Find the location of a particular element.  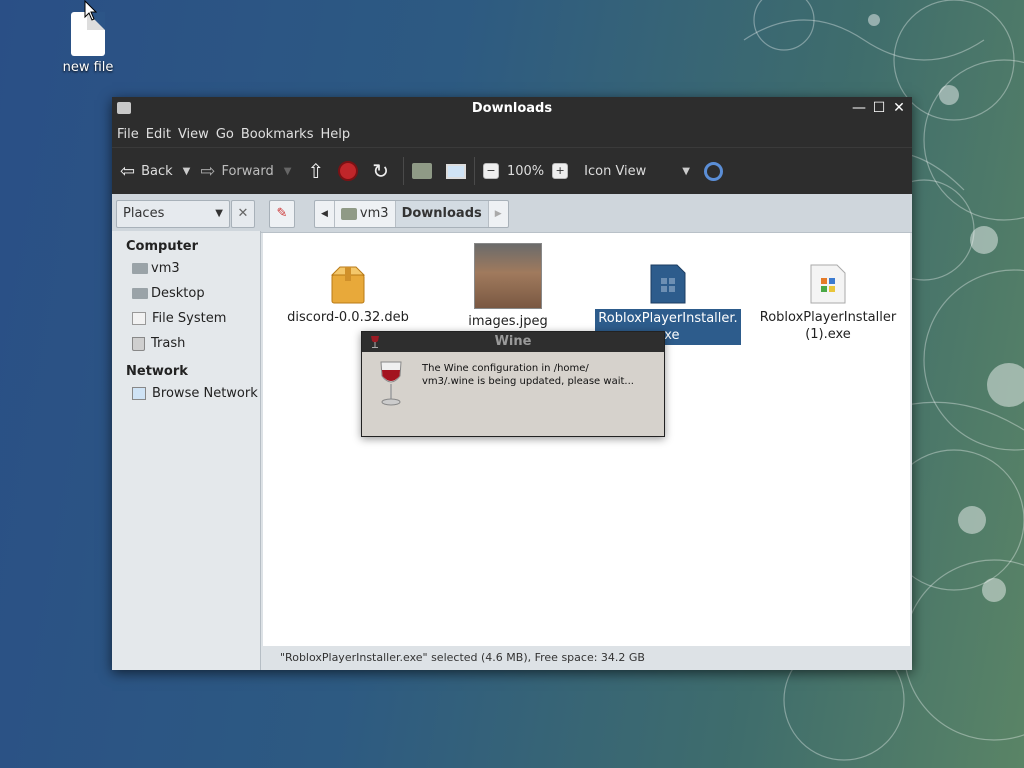

breadcrumb-left-arrow: ◀ is located at coordinates (325, 214).